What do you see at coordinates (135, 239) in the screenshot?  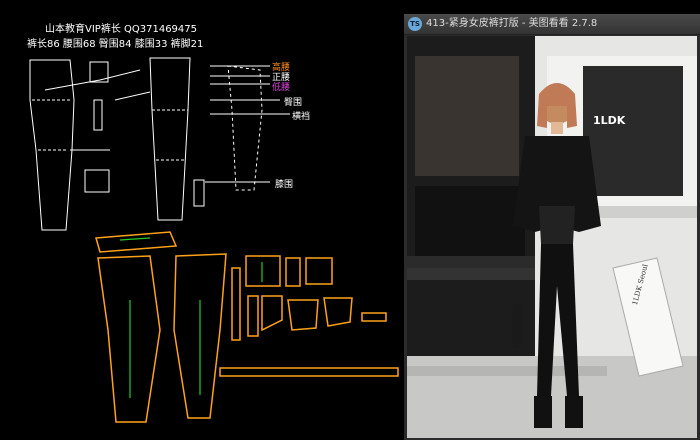 I see `grain-line-waistband` at bounding box center [135, 239].